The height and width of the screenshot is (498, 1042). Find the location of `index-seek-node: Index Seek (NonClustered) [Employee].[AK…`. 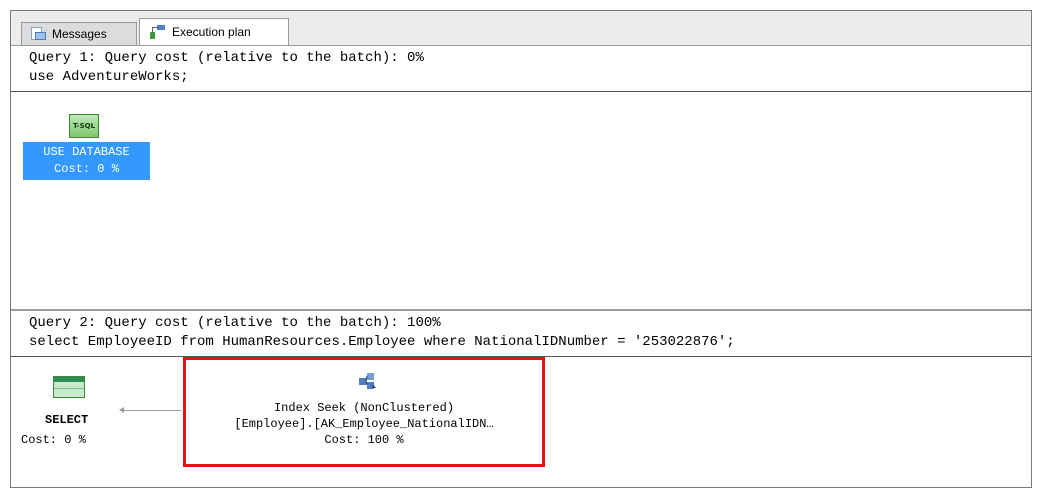

index-seek-node: Index Seek (NonClustered) [Employee].[AK… is located at coordinates (364, 412).